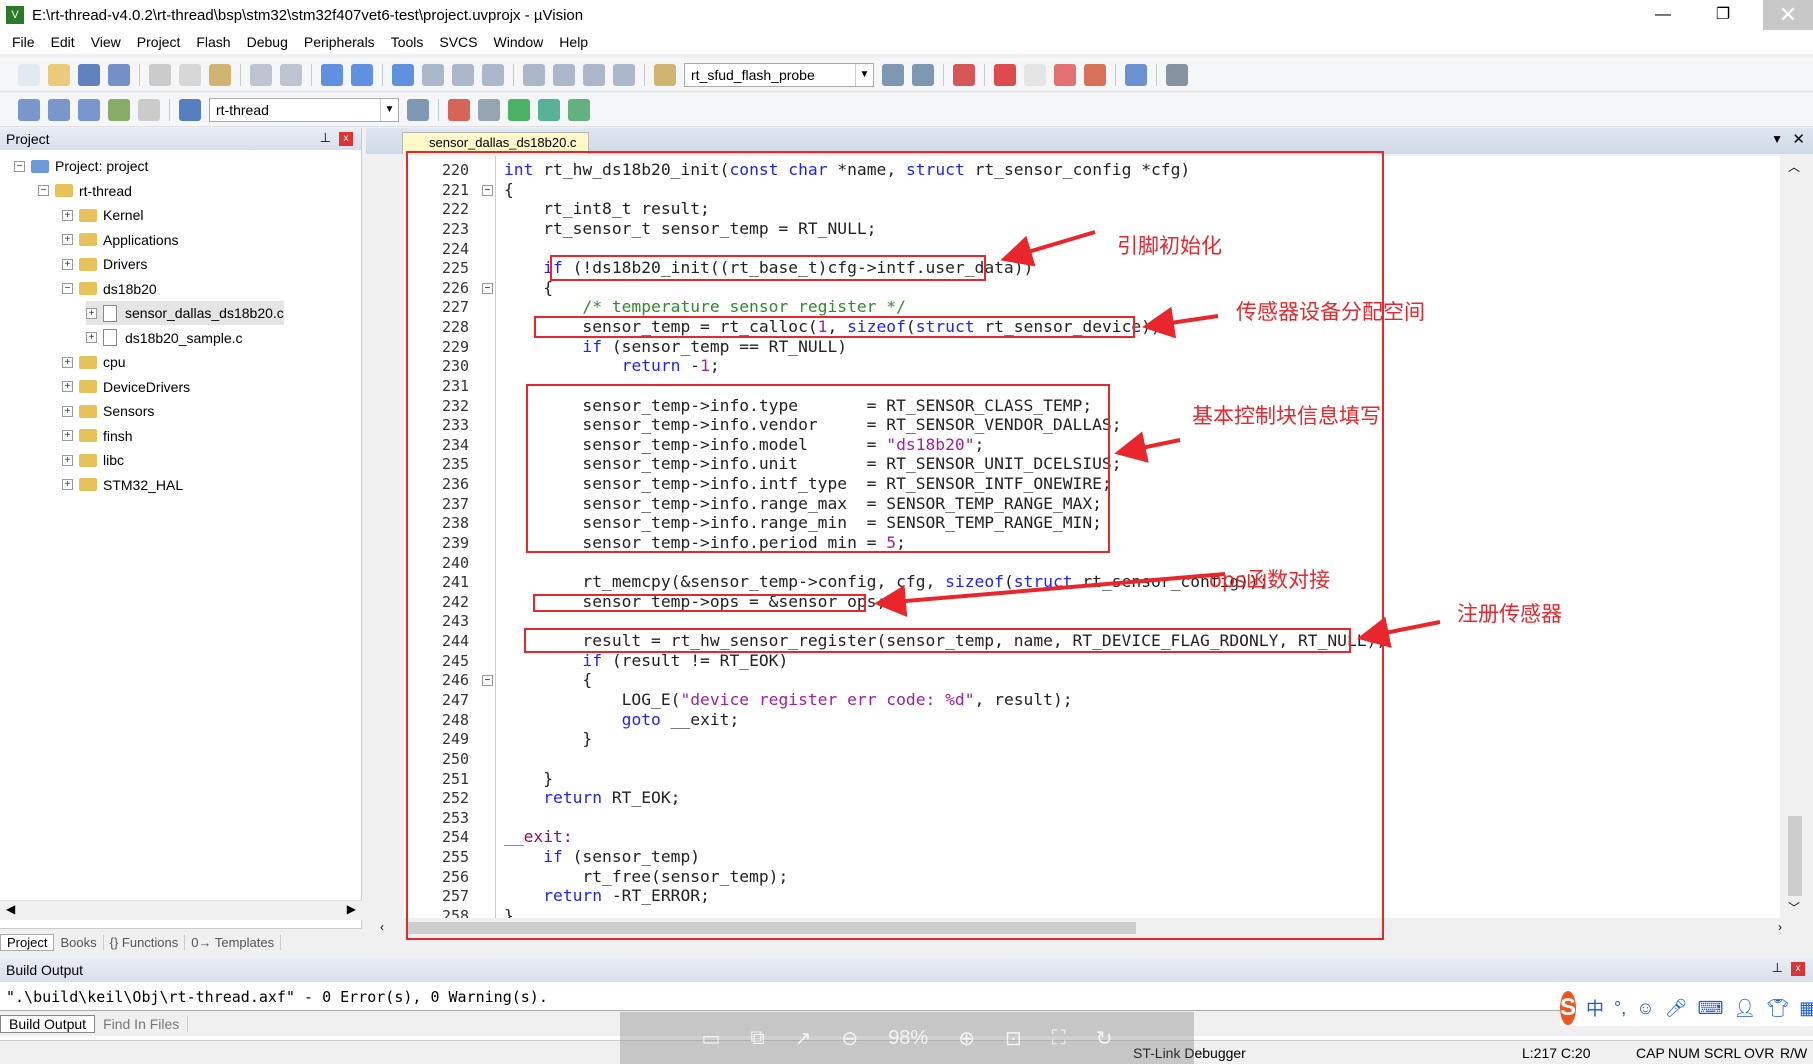 The height and width of the screenshot is (1064, 1813). I want to click on sogou-logo: S, so click(1568, 1008).